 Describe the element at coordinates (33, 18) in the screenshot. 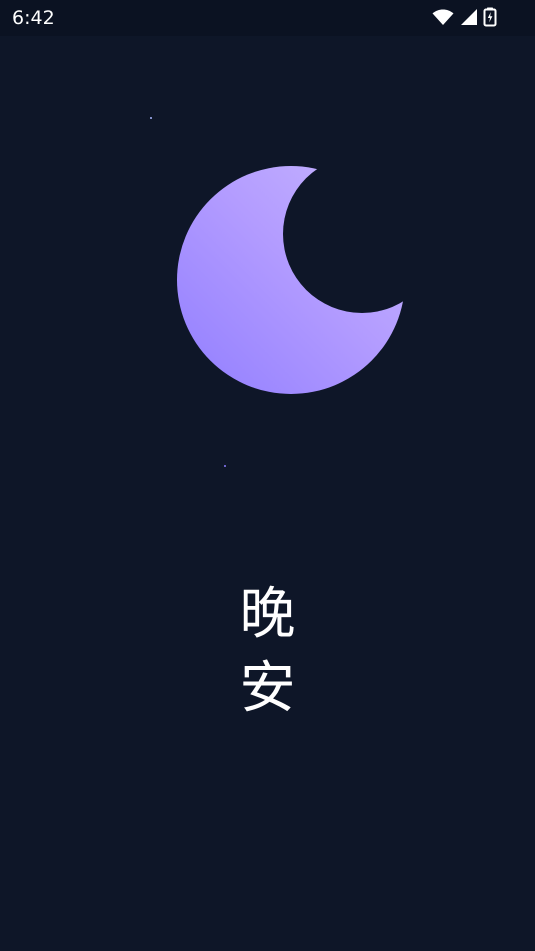

I see `status-time: 6:42` at that location.